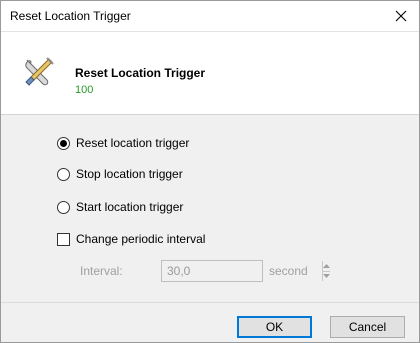 Image resolution: width=420 pixels, height=343 pixels. What do you see at coordinates (210, 322) in the screenshot?
I see `dialog-footer: OK Cancel` at bounding box center [210, 322].